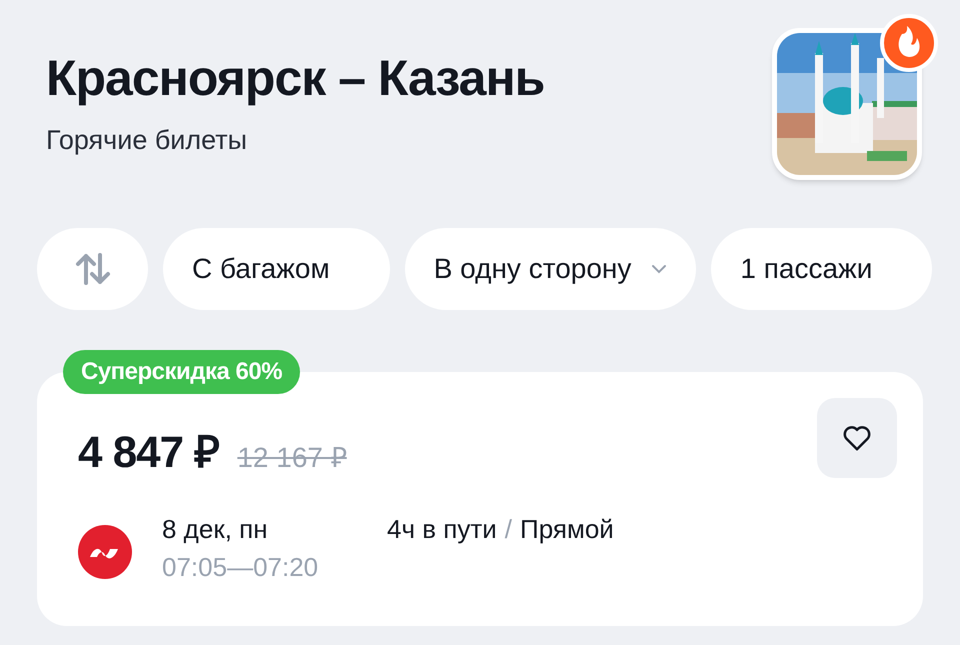 The height and width of the screenshot is (645, 960). I want to click on dropdown-chip: В одну сторону, so click(550, 269).